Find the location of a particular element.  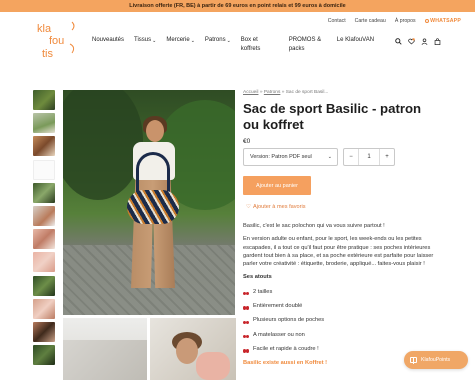

heart-icon: ♡ is located at coordinates (249, 207).